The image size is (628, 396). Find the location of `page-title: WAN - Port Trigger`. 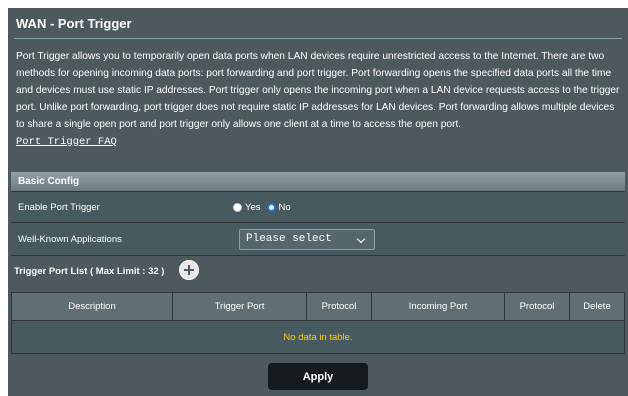

page-title: WAN - Port Trigger is located at coordinates (74, 23).